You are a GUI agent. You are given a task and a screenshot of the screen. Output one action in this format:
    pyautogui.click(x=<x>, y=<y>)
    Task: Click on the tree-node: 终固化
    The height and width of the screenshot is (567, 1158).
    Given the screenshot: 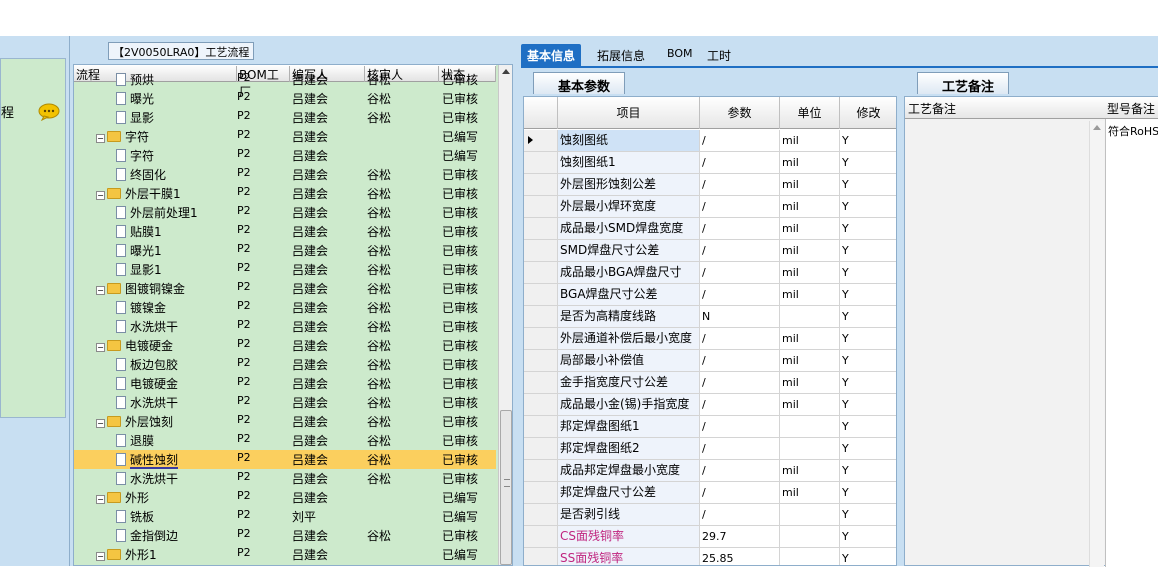 What is the action you would take?
    pyautogui.click(x=141, y=174)
    